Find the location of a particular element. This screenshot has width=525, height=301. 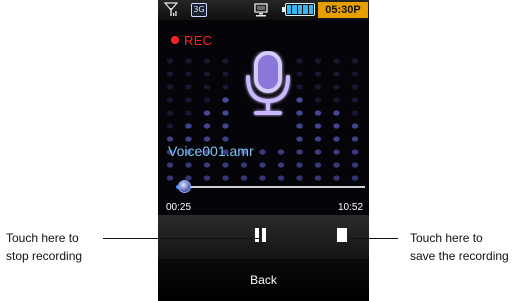

callout-save-line1: Touch here to is located at coordinates (446, 238).